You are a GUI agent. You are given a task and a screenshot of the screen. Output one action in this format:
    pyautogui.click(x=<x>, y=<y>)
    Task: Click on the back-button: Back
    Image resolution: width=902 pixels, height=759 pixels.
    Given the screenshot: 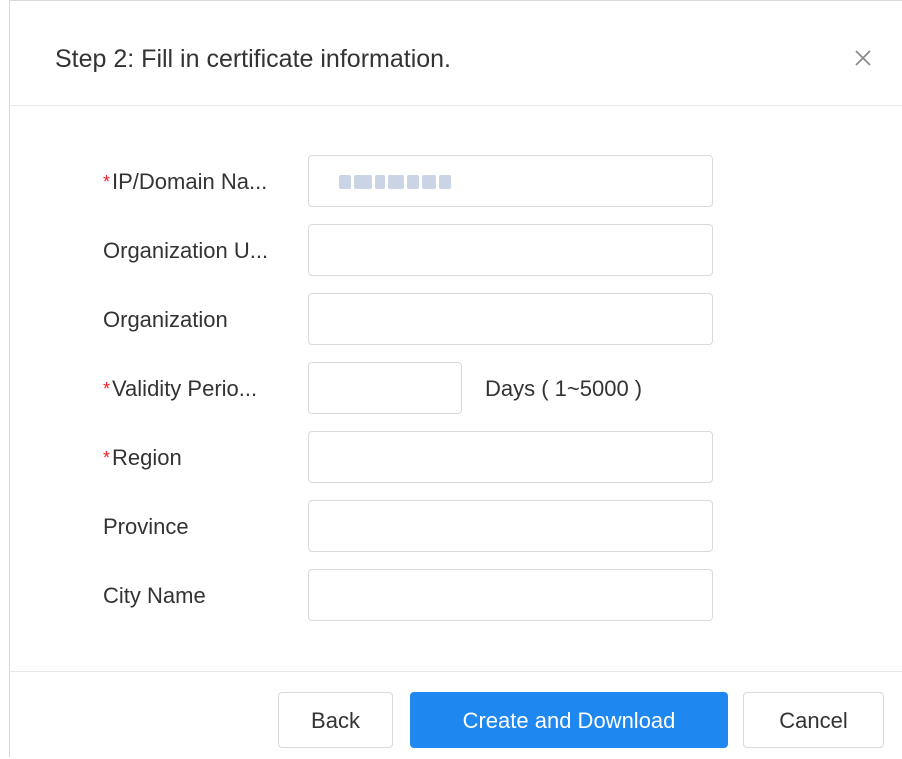 What is the action you would take?
    pyautogui.click(x=335, y=720)
    